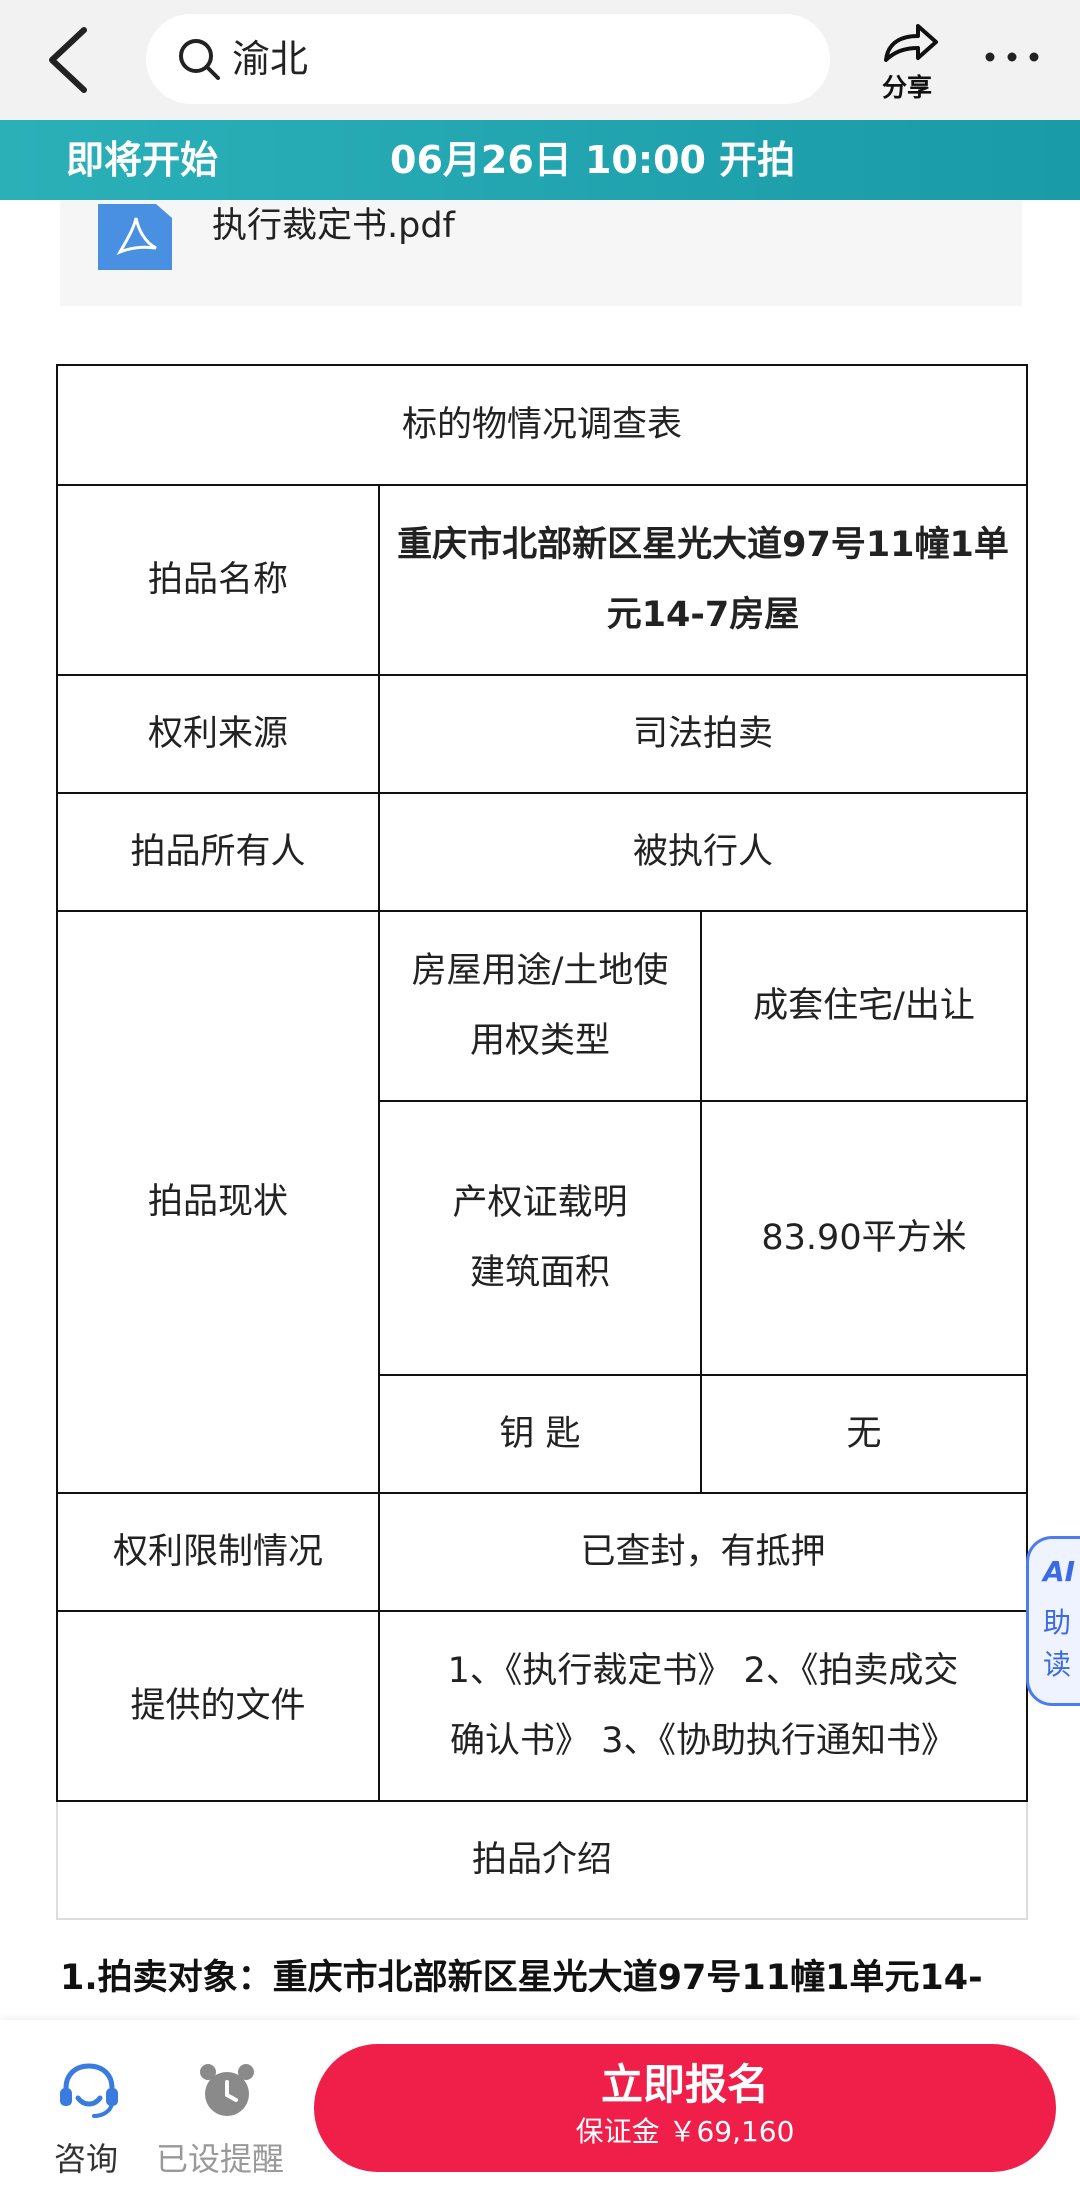 The width and height of the screenshot is (1080, 2194). I want to click on label-area-line2: 建筑面积, so click(539, 1273).